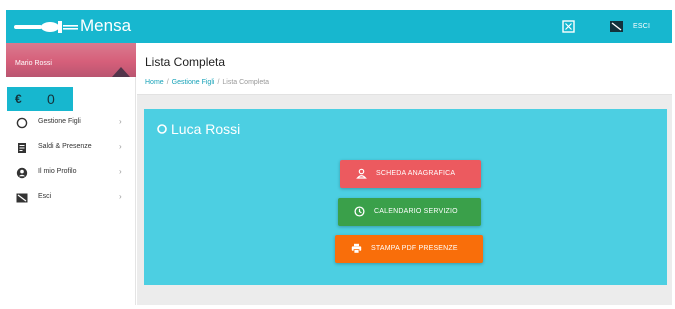 The height and width of the screenshot is (309, 675). Describe the element at coordinates (51, 99) in the screenshot. I see `credit-value: 0` at that location.